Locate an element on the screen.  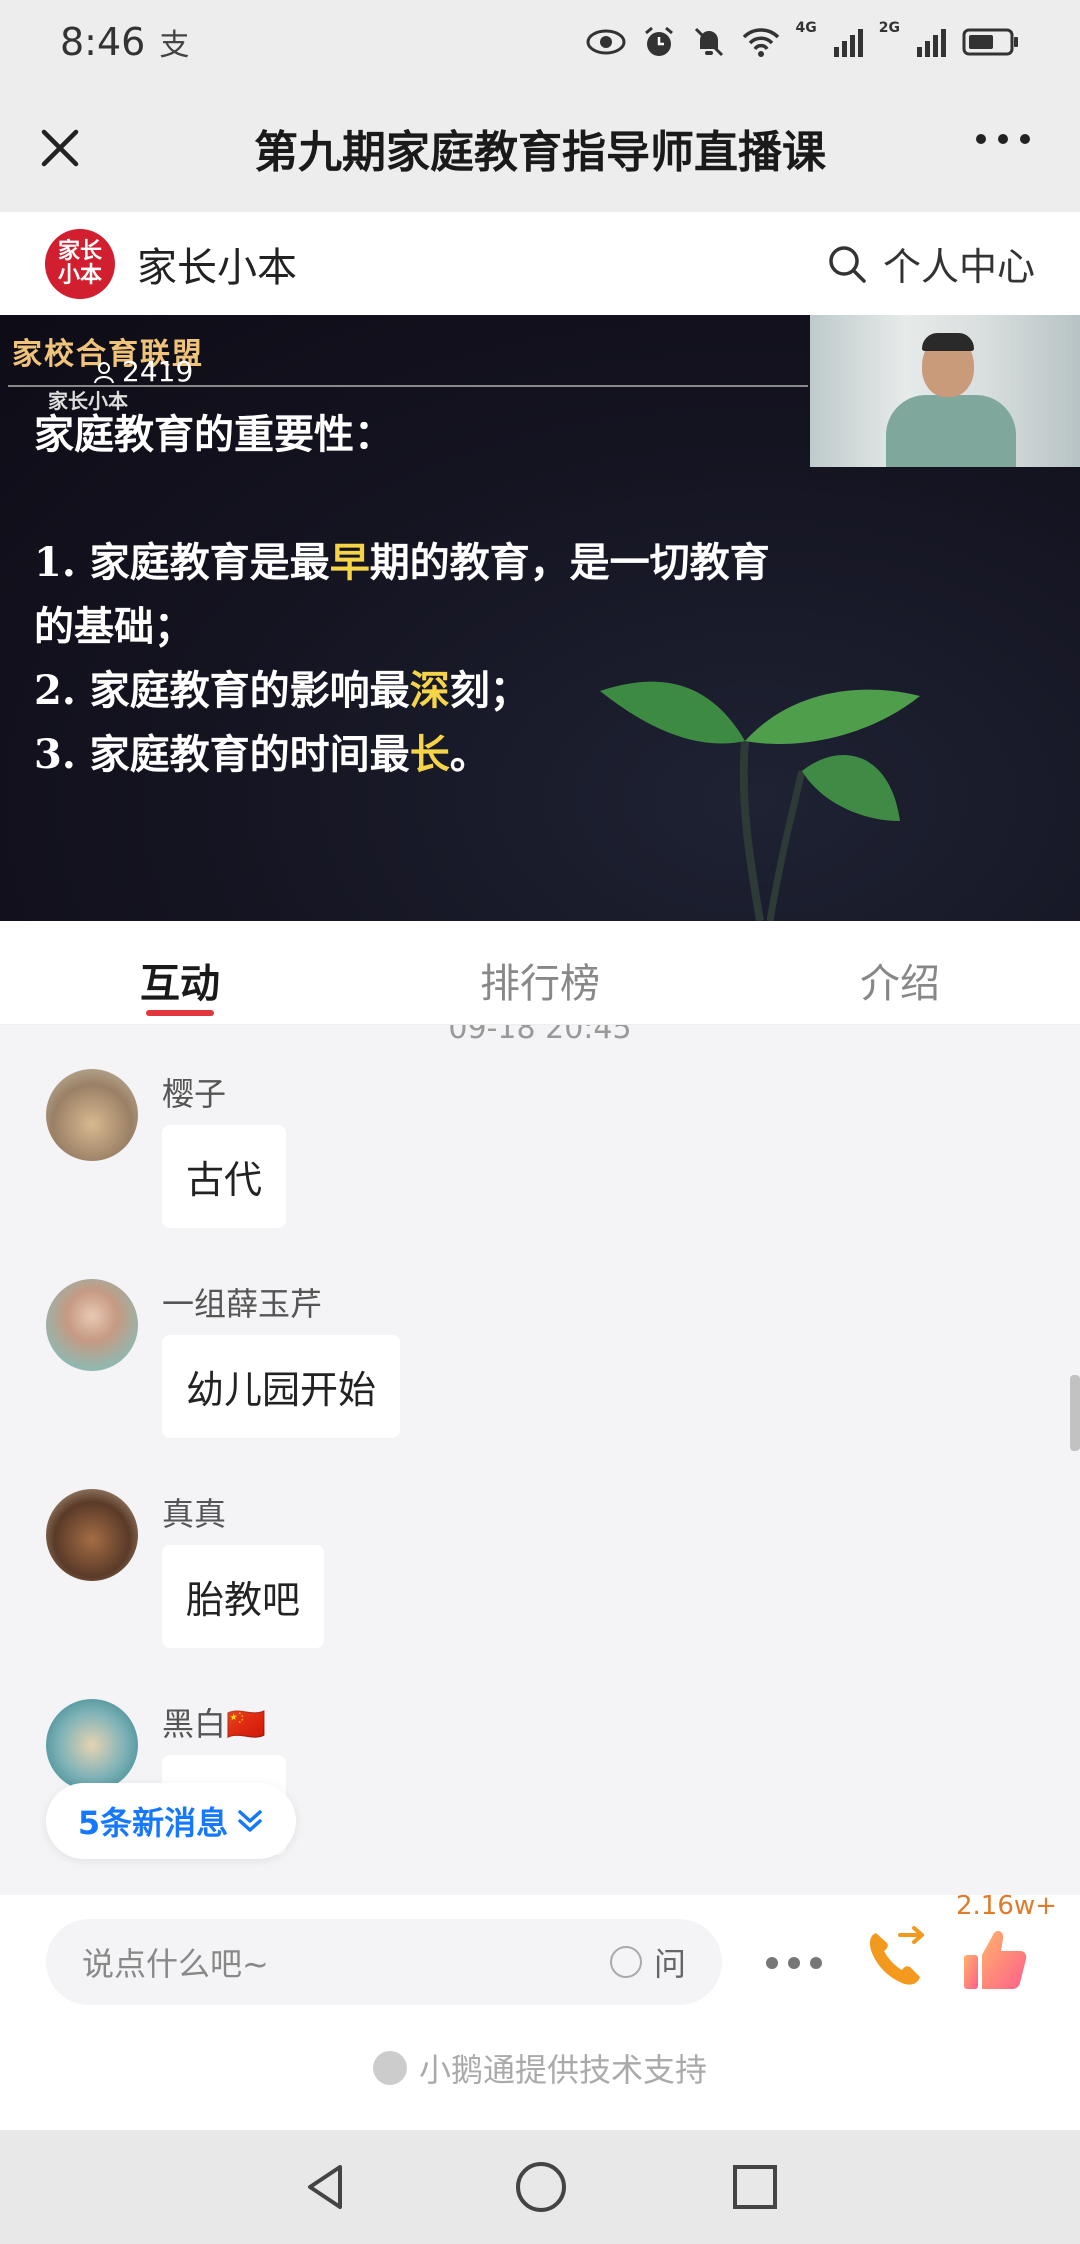
comment-input: 说点什么吧~ 问 is located at coordinates (384, 1962).